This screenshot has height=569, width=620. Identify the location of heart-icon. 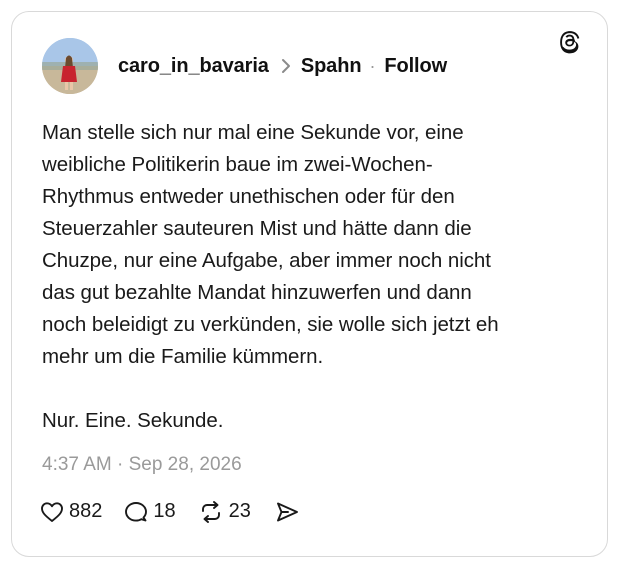
(54, 512).